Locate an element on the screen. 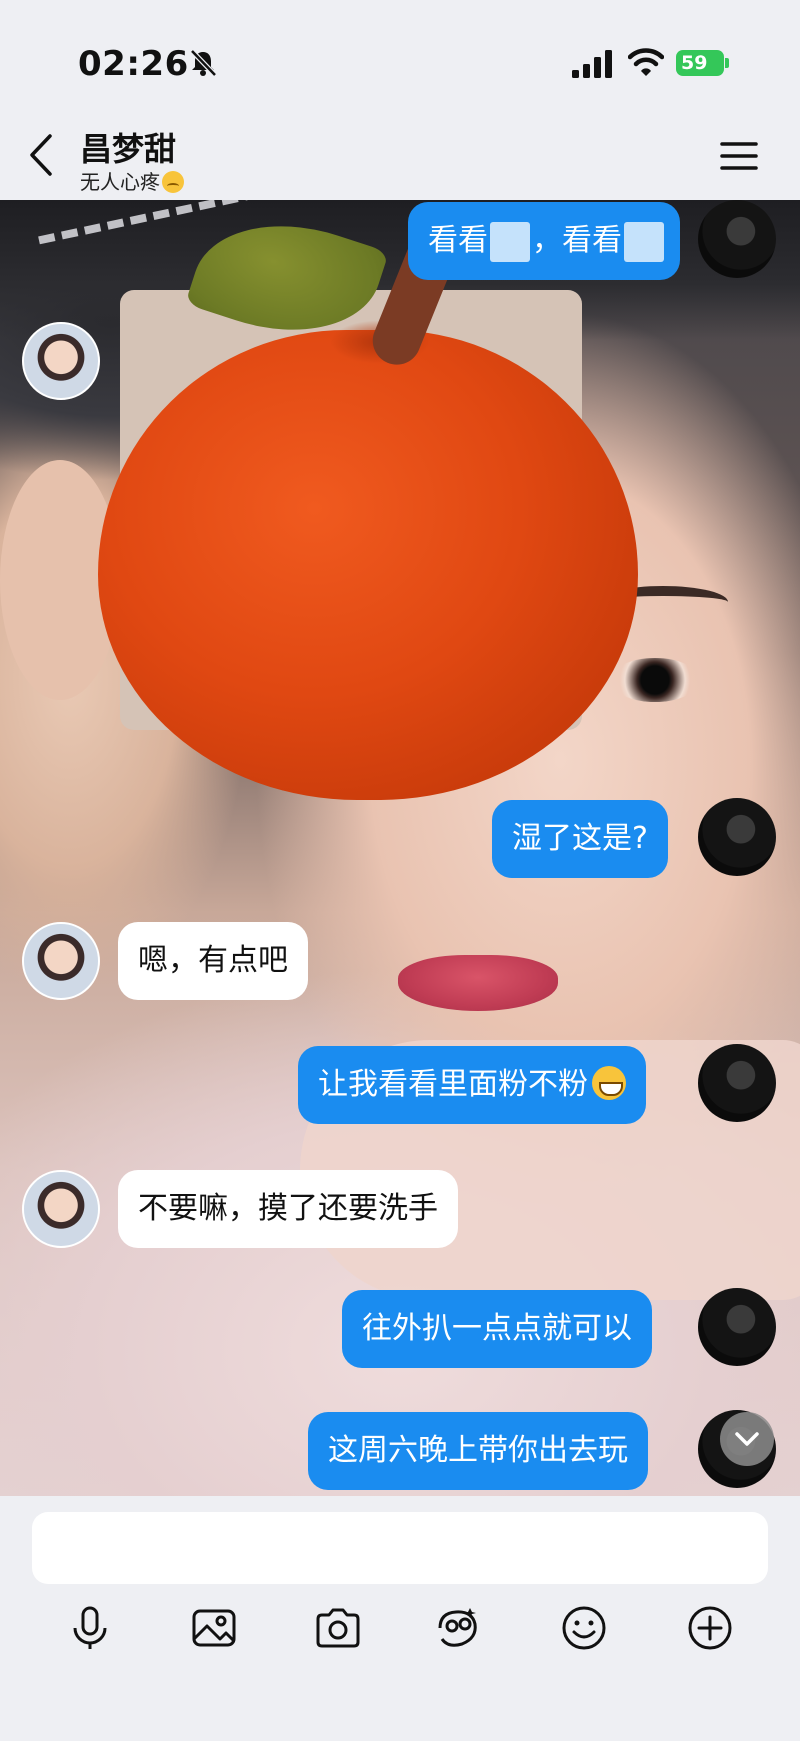  battery-indicator: 59 is located at coordinates (700, 63).